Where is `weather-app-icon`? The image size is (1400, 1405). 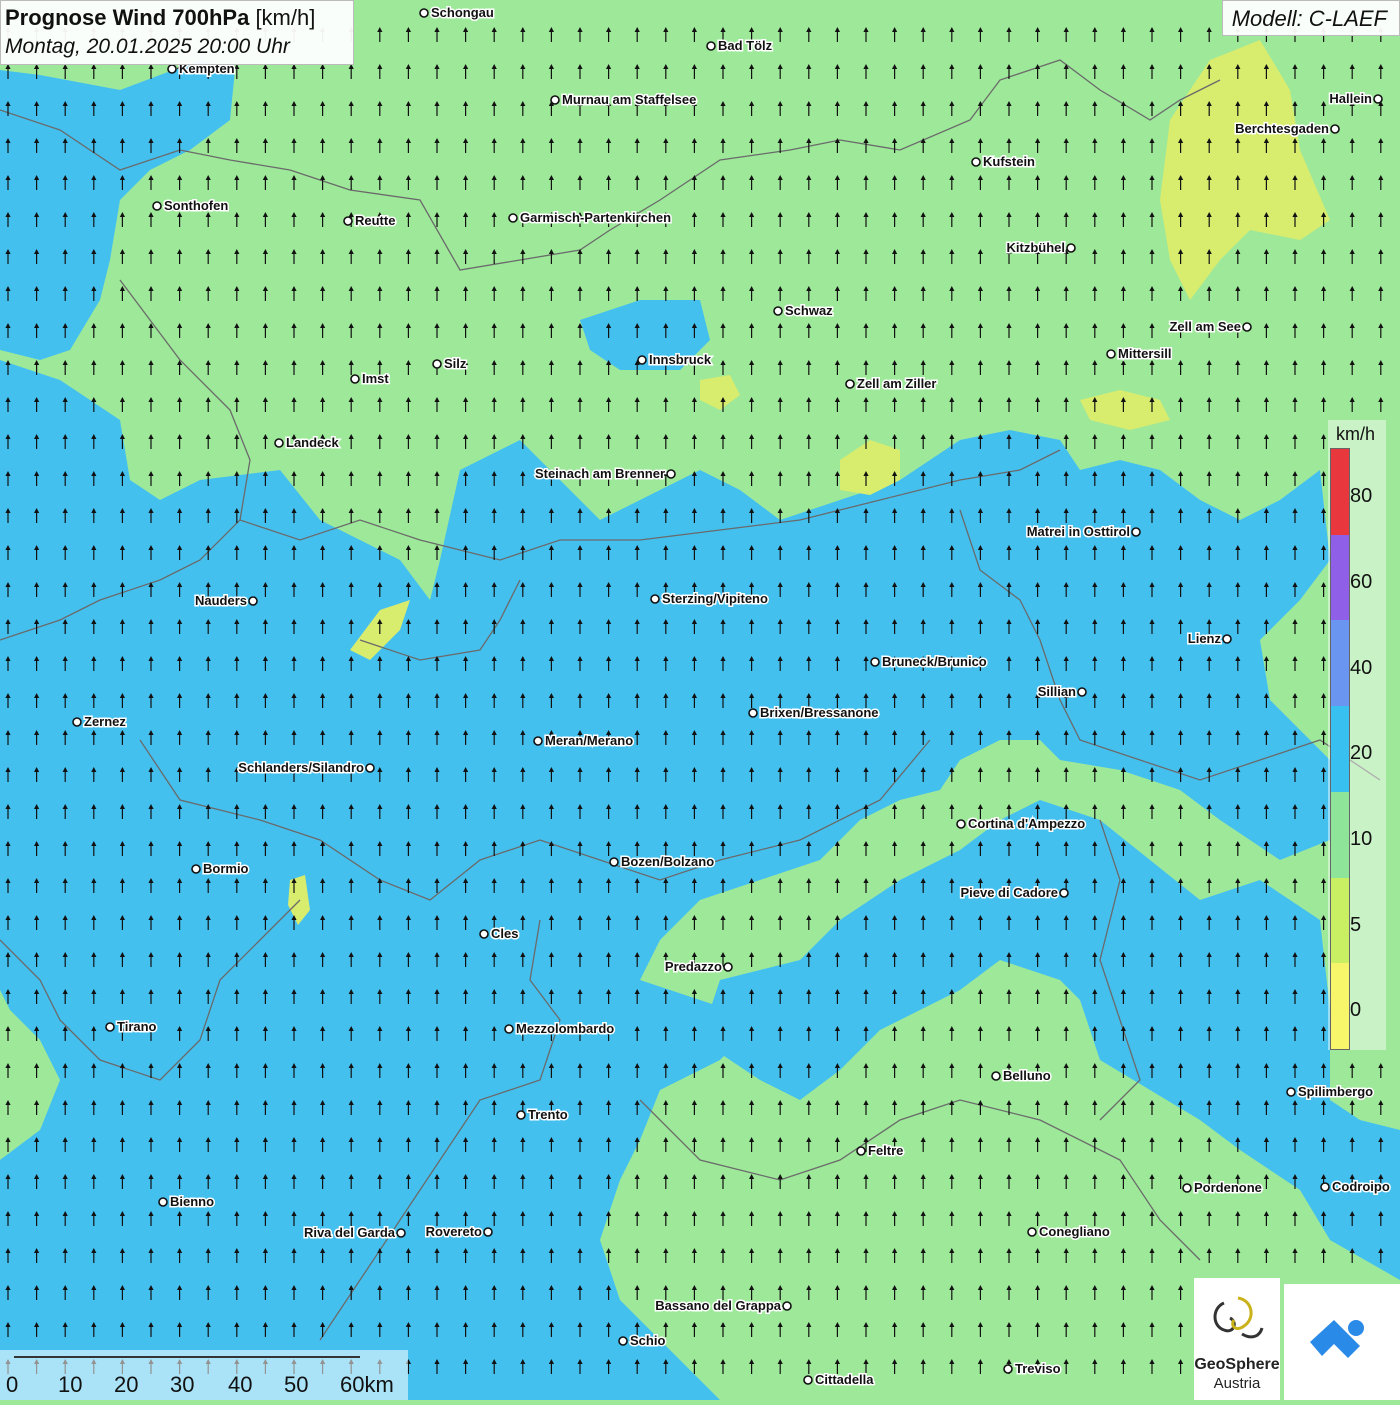 weather-app-icon is located at coordinates (1337, 1339).